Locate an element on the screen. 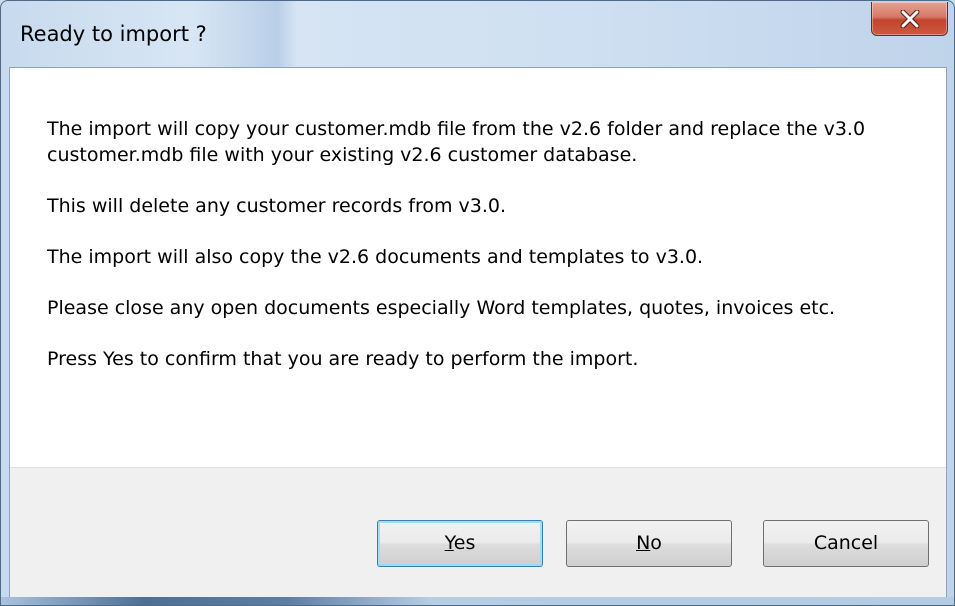  title-bar: Ready to import ? is located at coordinates (477, 34).